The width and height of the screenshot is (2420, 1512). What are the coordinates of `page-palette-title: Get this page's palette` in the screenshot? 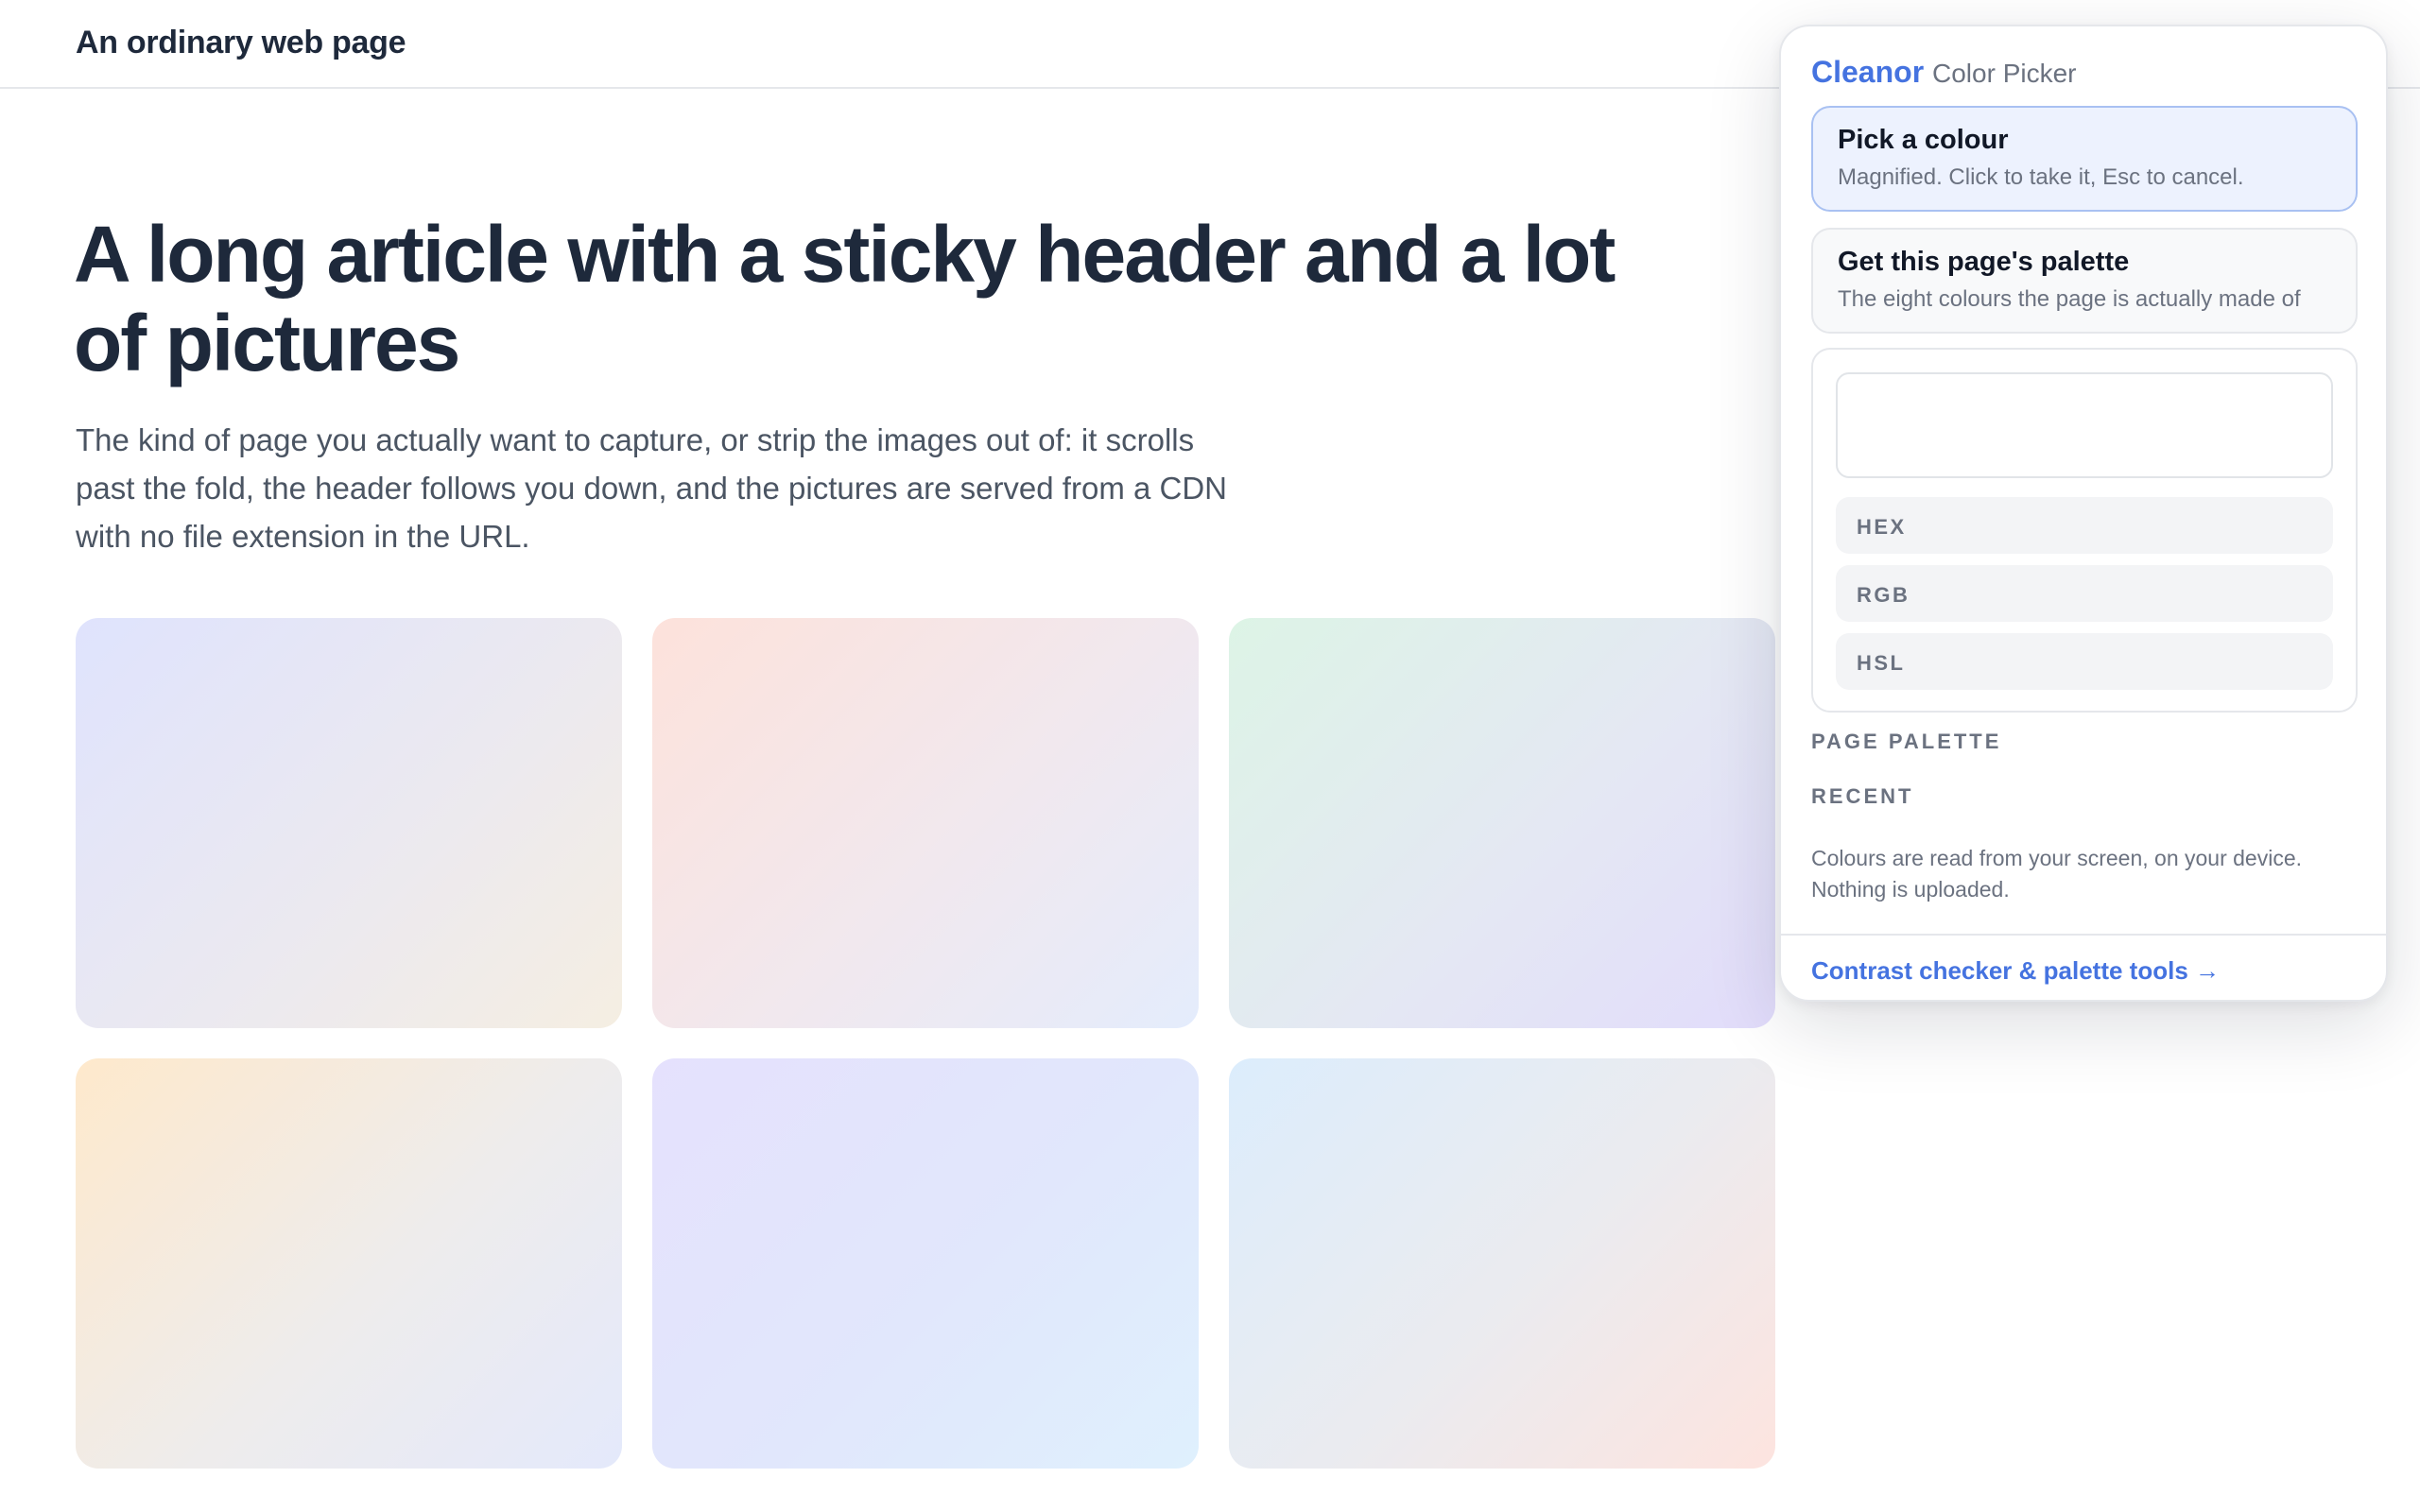 It's located at (1984, 262).